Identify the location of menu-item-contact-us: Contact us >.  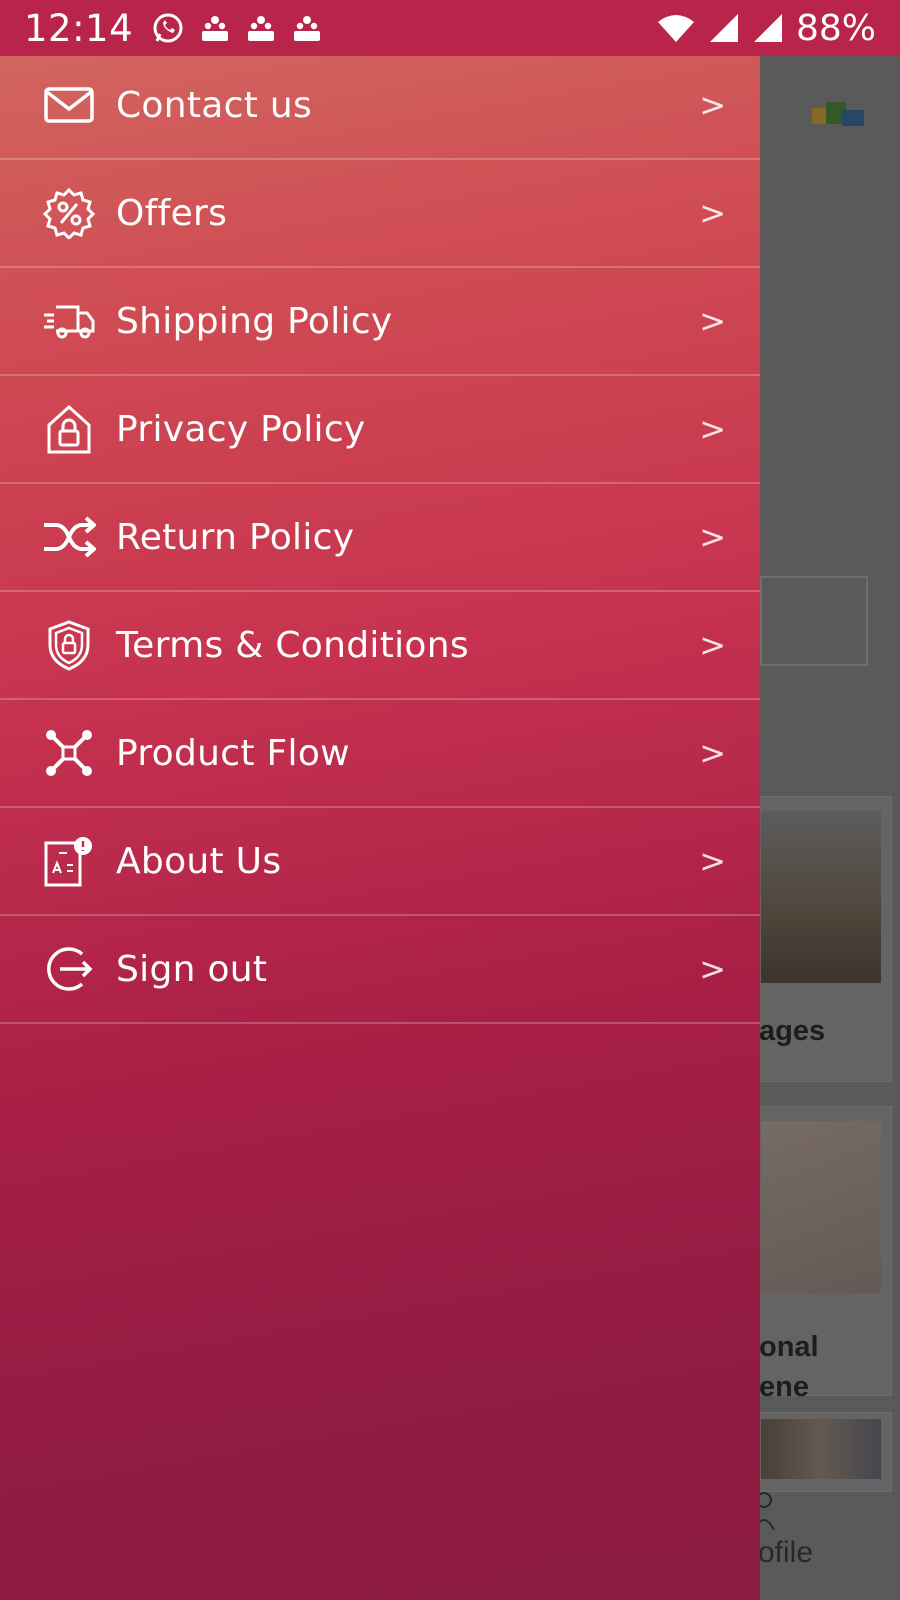
(380, 106).